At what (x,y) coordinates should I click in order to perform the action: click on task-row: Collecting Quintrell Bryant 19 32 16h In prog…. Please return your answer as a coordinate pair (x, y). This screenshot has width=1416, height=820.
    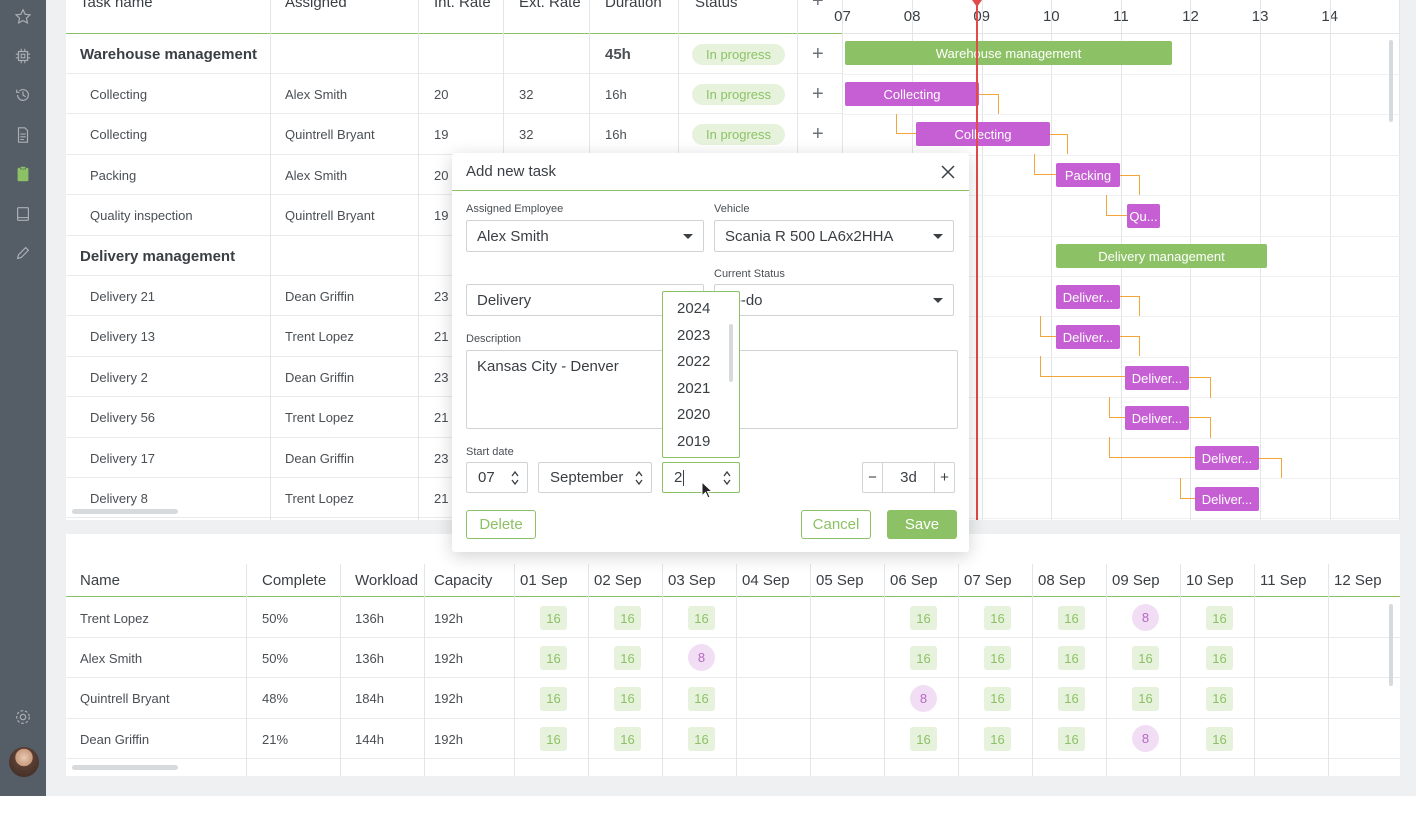
    Looking at the image, I should click on (454, 135).